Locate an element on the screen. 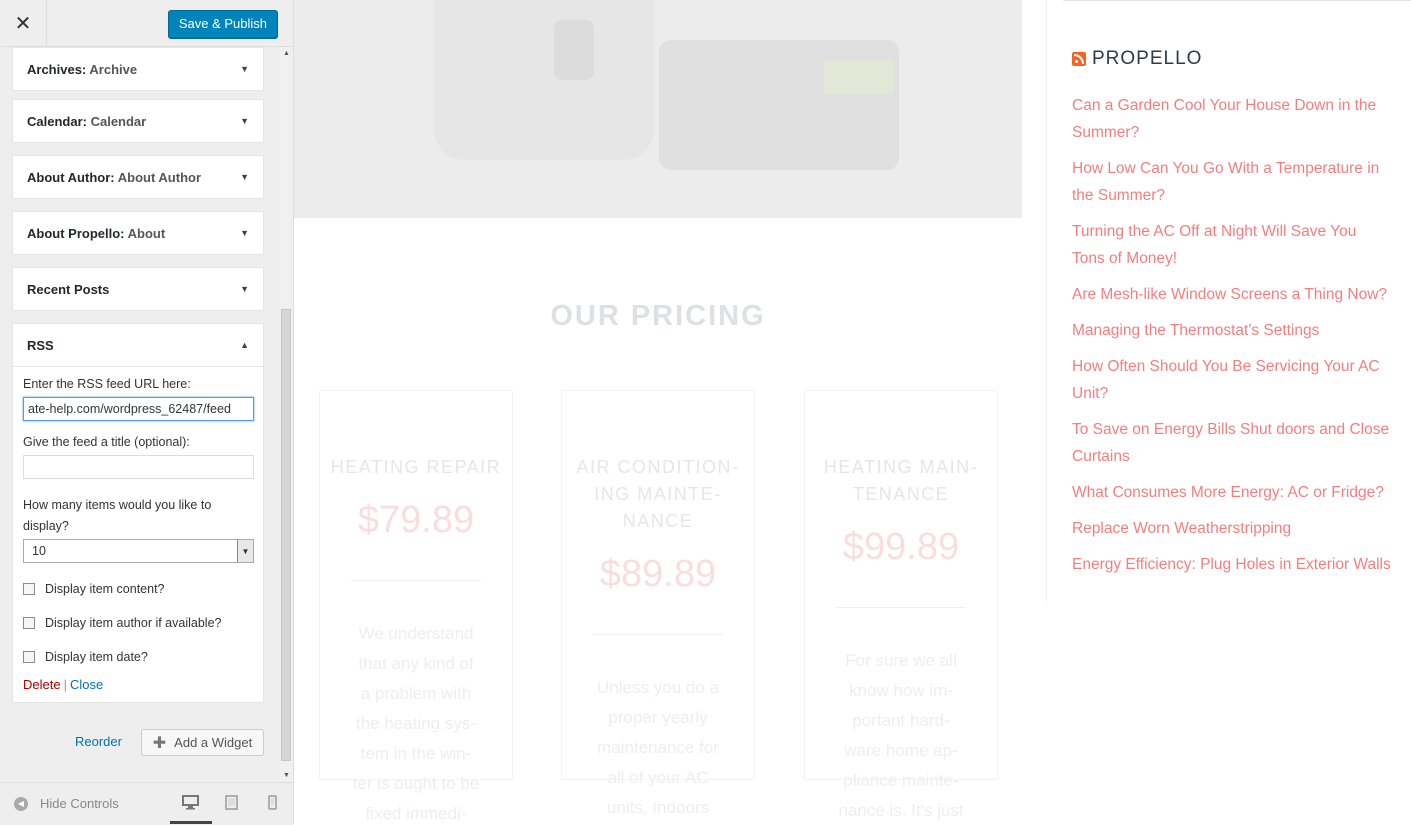 The height and width of the screenshot is (825, 1411). rss-item-link: Replace Worn Weatherstripping is located at coordinates (1232, 528).